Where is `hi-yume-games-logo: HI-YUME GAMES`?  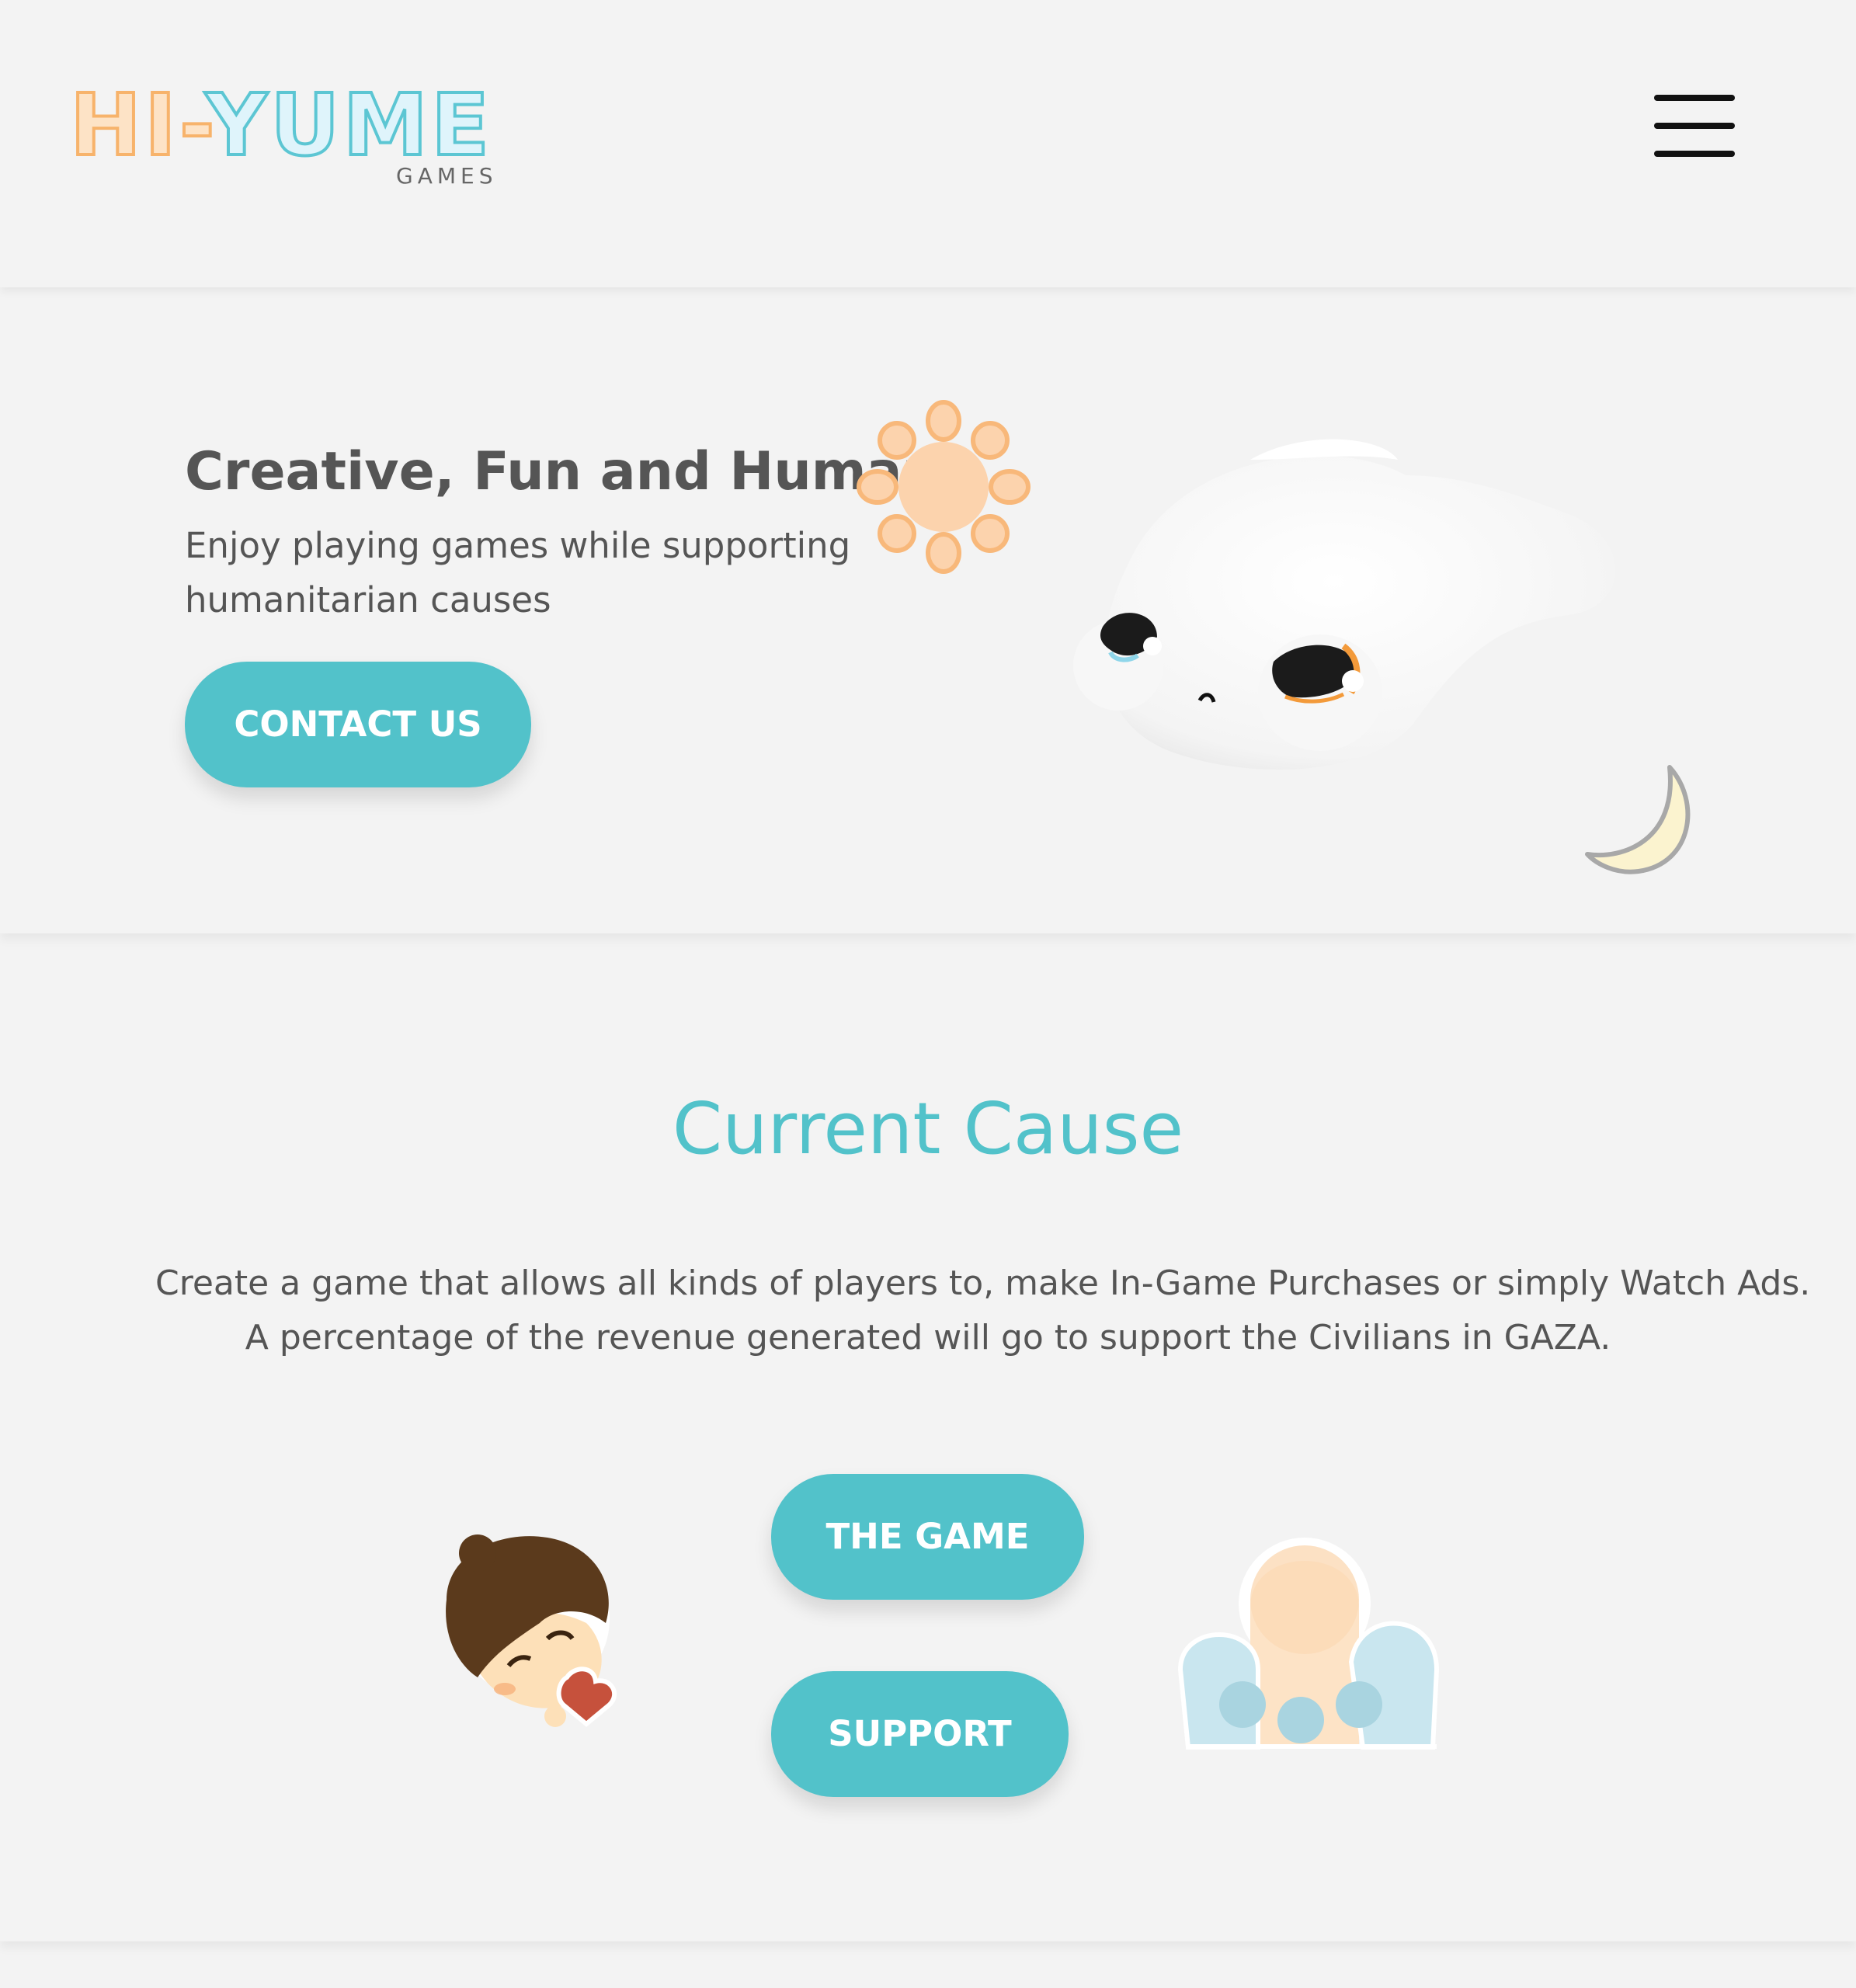 hi-yume-games-logo: HI-YUME GAMES is located at coordinates (298, 136).